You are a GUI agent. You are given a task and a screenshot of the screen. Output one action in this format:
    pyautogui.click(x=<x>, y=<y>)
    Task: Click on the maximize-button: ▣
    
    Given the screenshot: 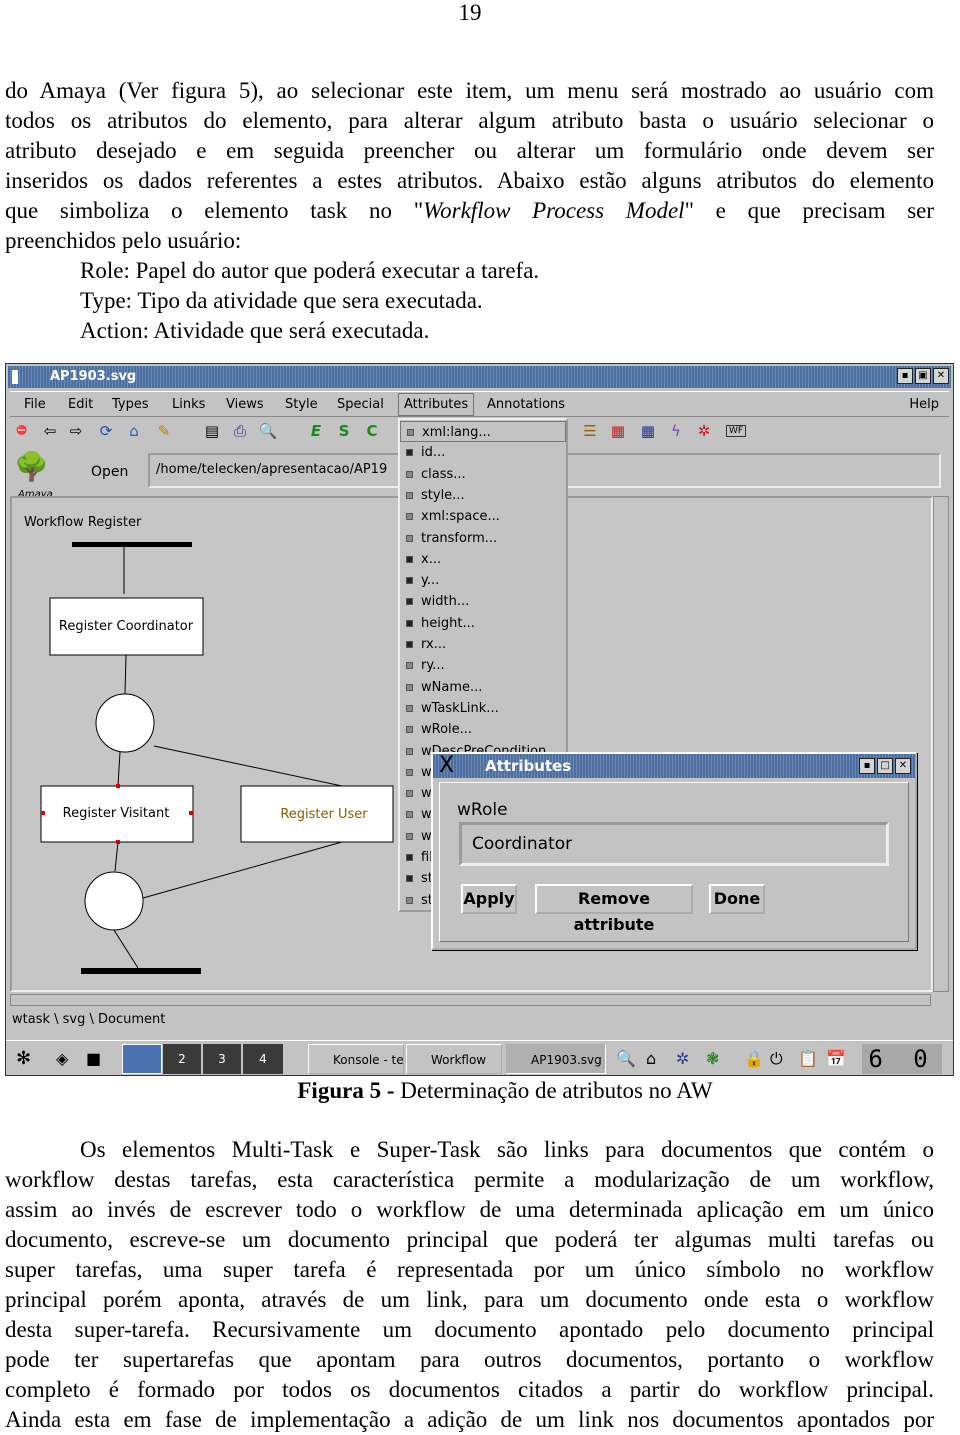 What is the action you would take?
    pyautogui.click(x=923, y=376)
    